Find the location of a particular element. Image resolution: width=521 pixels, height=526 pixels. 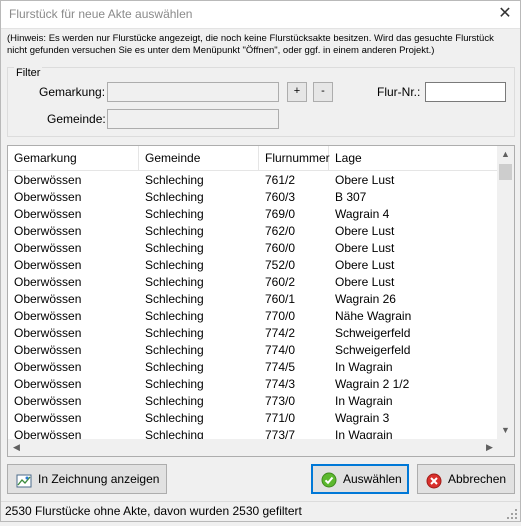

gemarkung-field is located at coordinates (193, 92).